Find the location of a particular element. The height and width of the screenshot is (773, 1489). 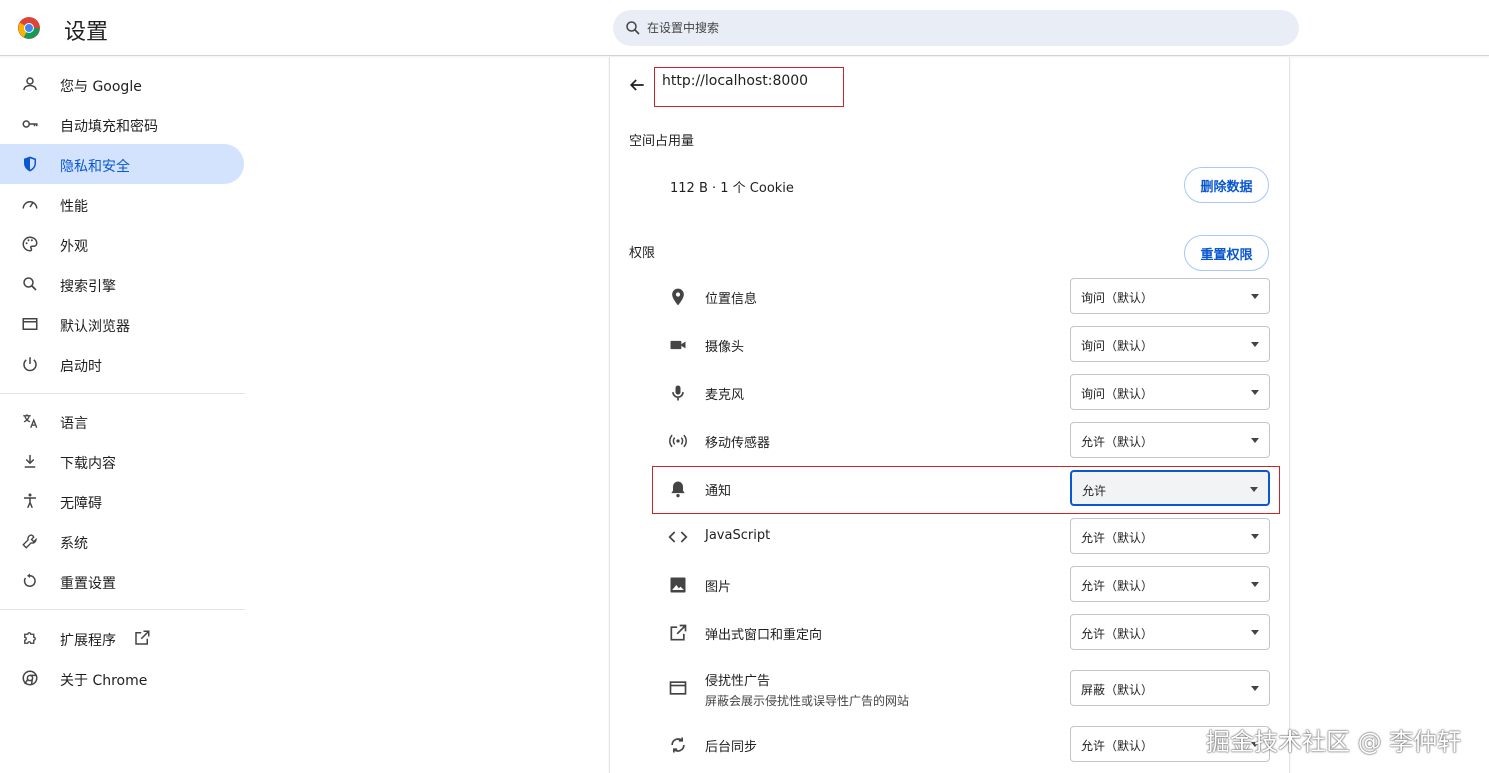

location-pin-icon is located at coordinates (678, 297).